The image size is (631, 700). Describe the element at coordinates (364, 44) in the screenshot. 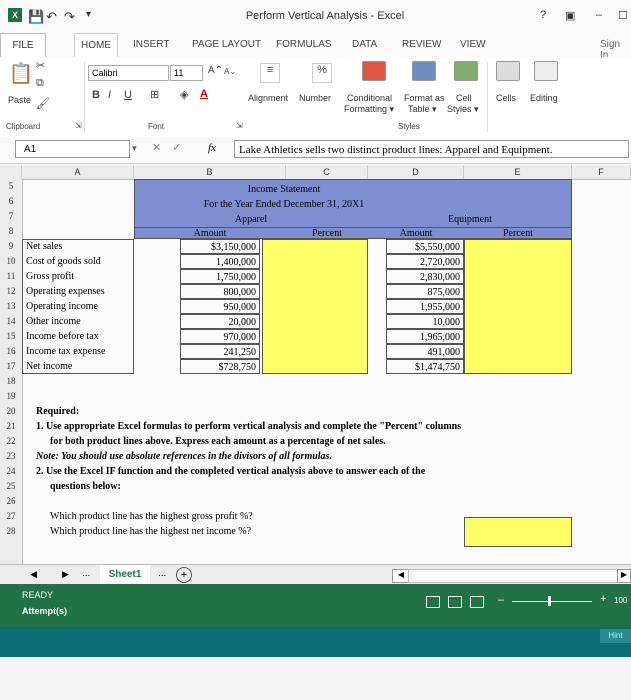

I see `tab-data: DATA` at that location.